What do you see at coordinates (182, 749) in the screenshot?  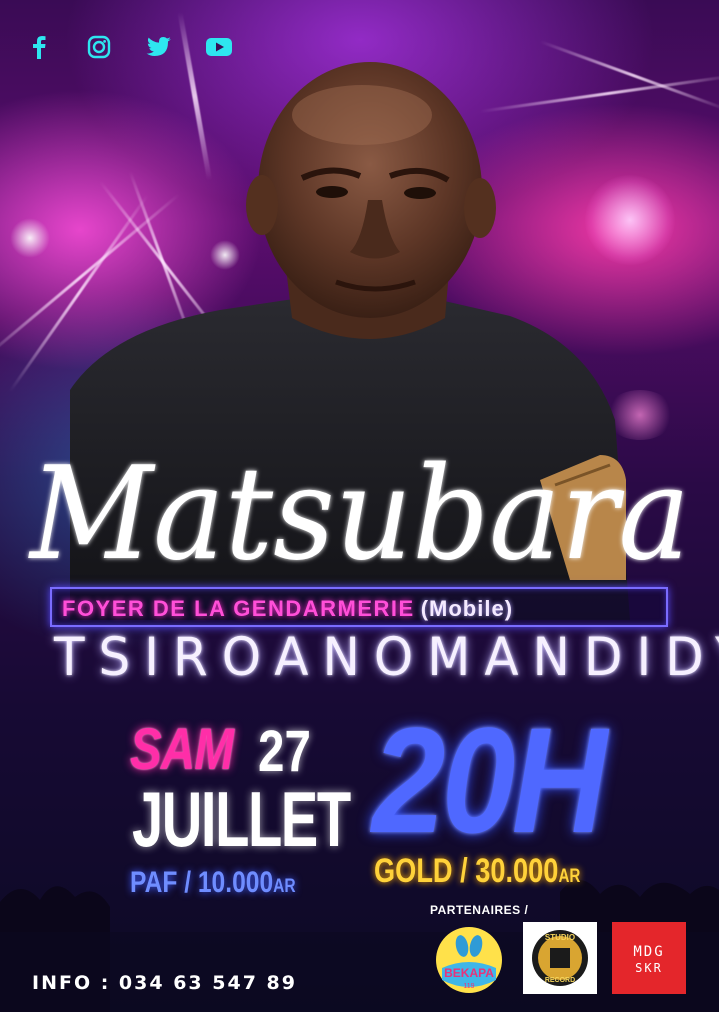 I see `event-day: SAM` at bounding box center [182, 749].